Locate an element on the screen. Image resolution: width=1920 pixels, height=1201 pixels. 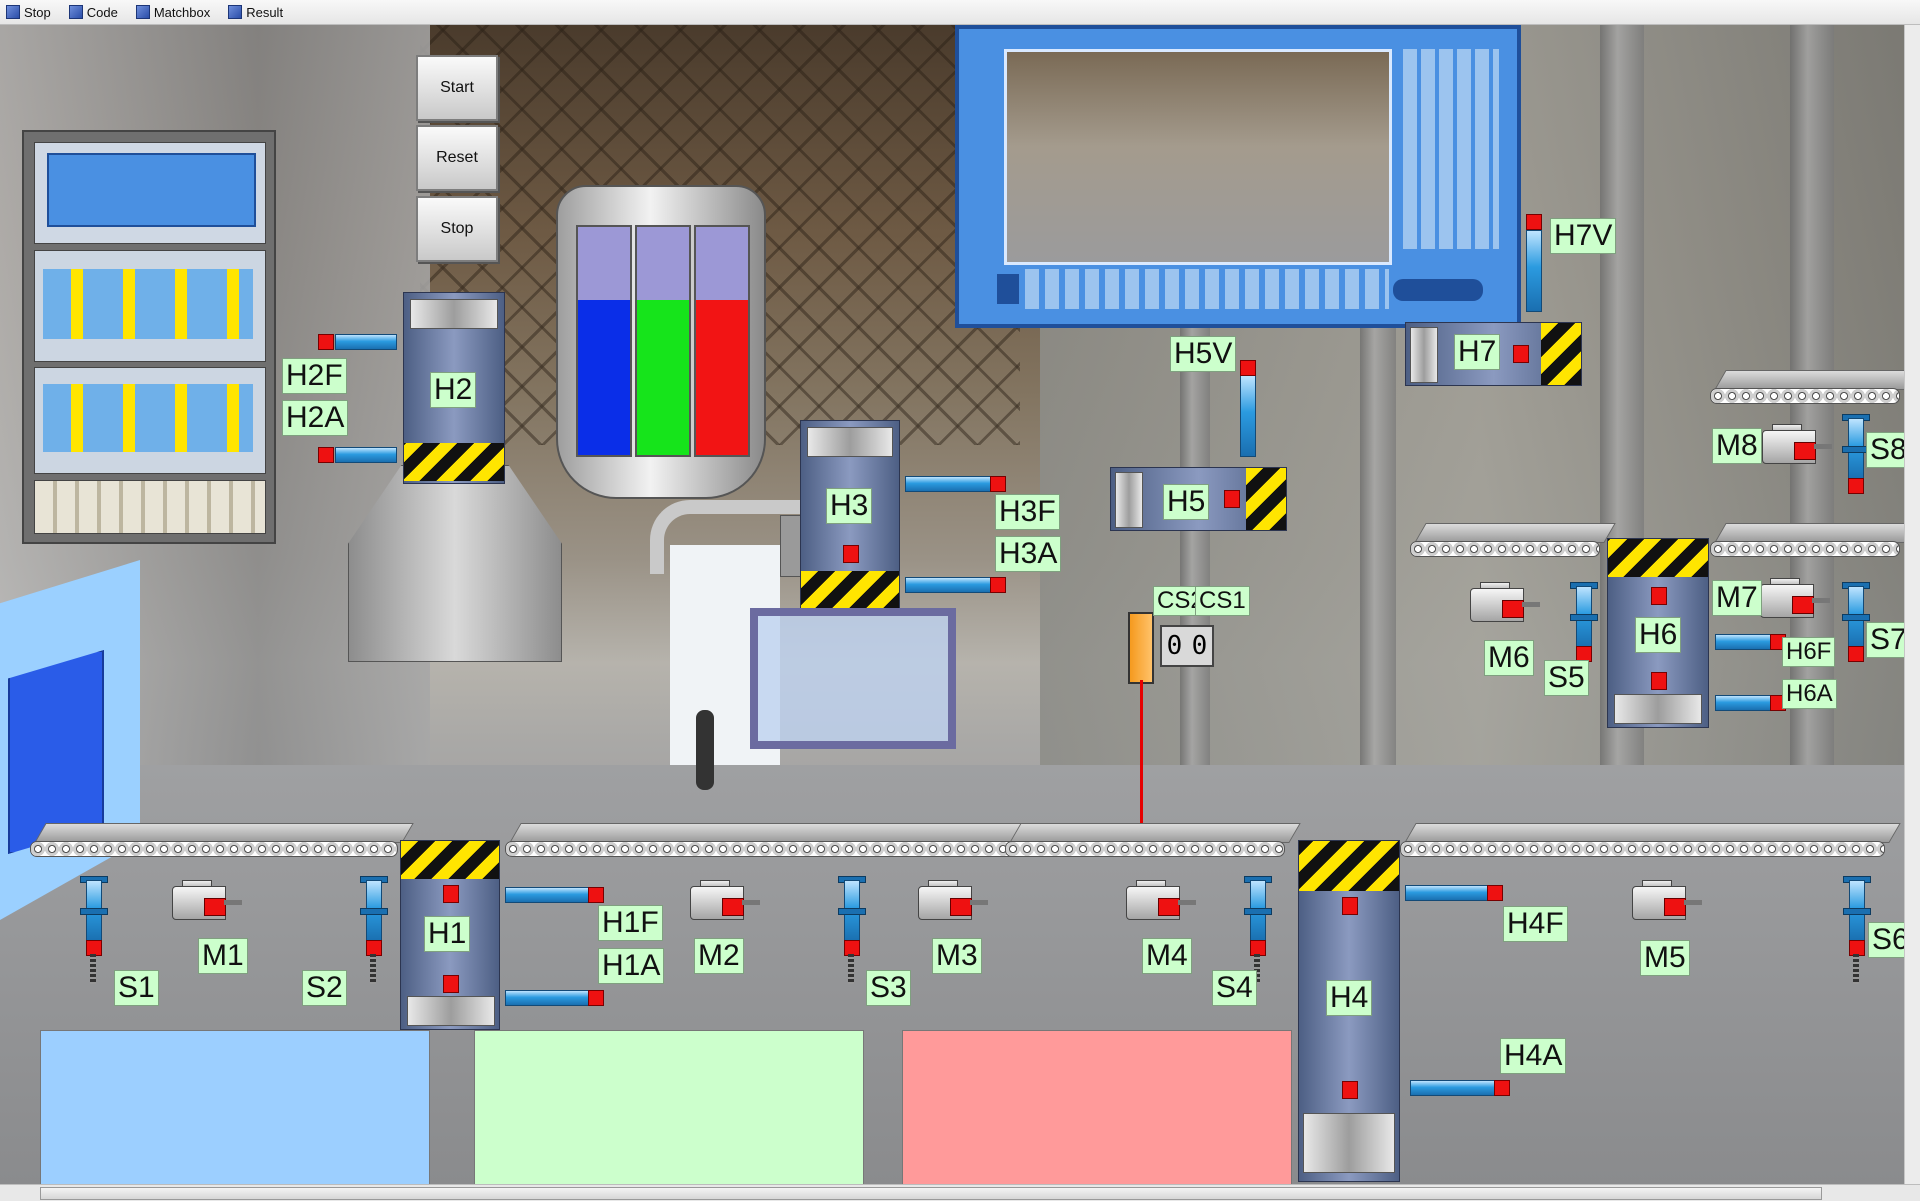
h6-indicator-top is located at coordinates (1659, 596).